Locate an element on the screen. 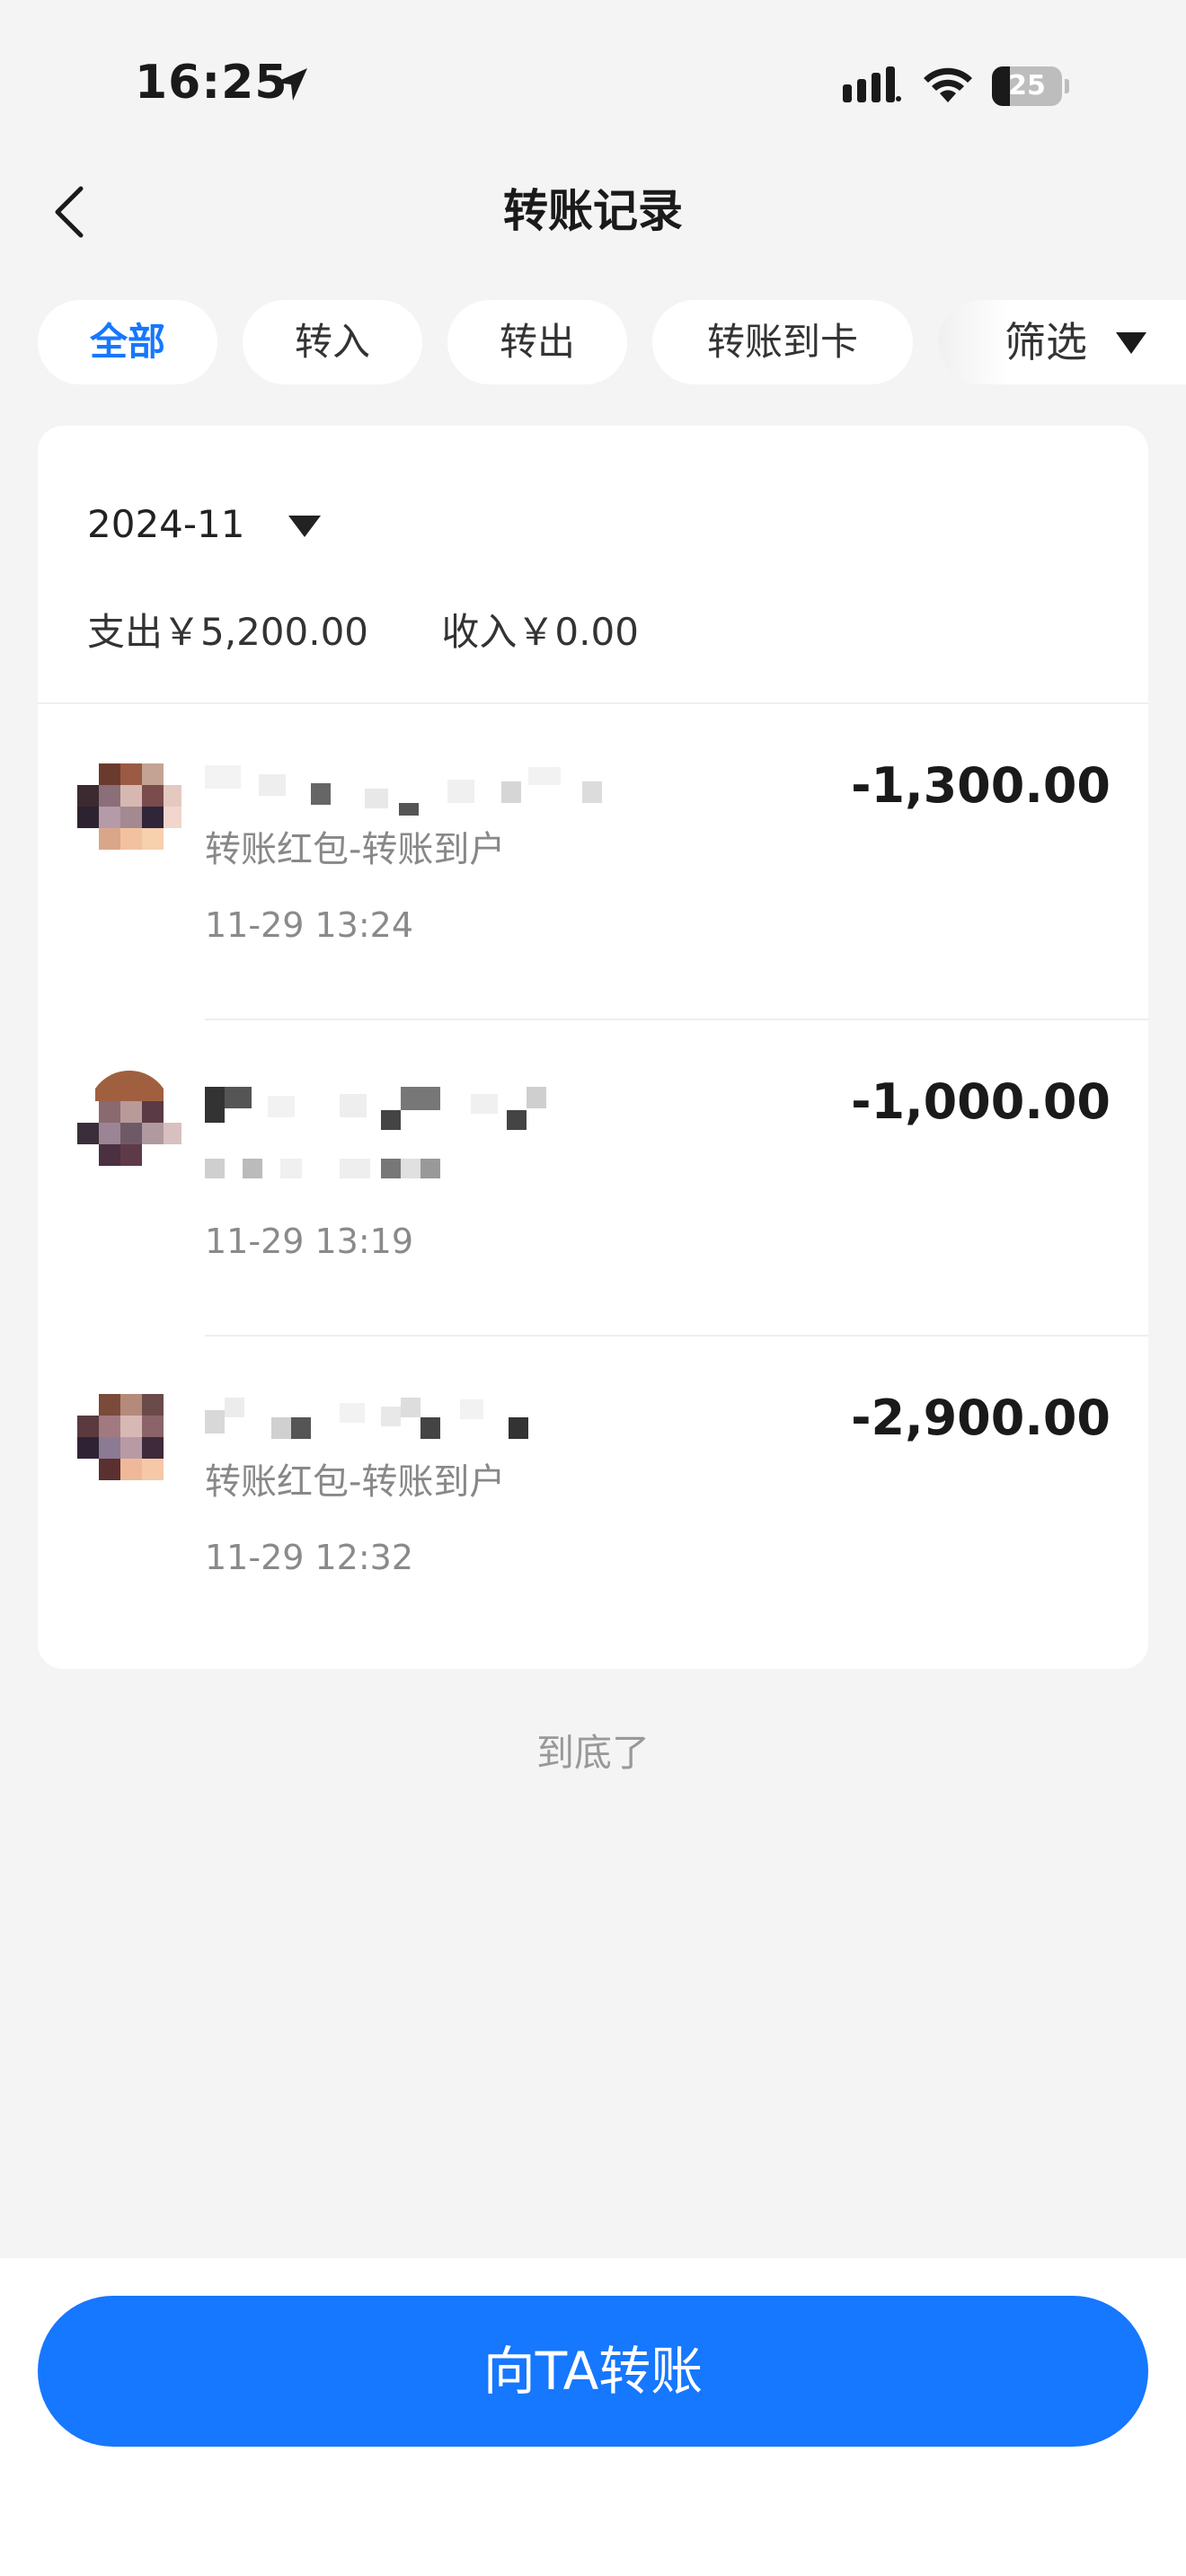  description-redacted is located at coordinates (322, 1168).